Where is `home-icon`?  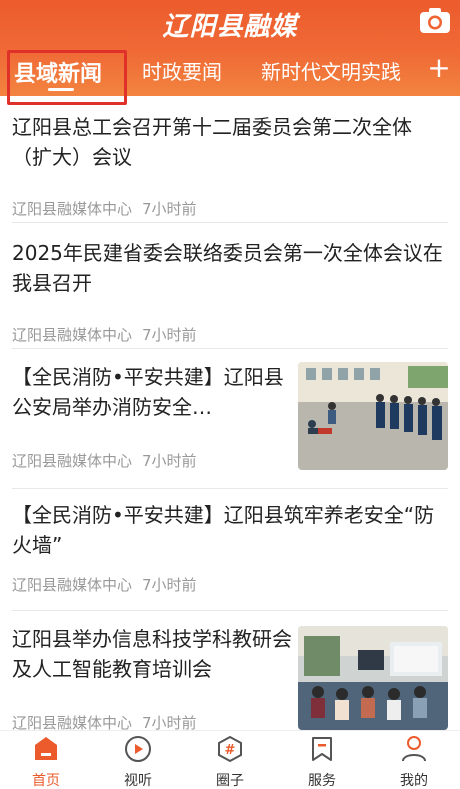
home-icon is located at coordinates (46, 749).